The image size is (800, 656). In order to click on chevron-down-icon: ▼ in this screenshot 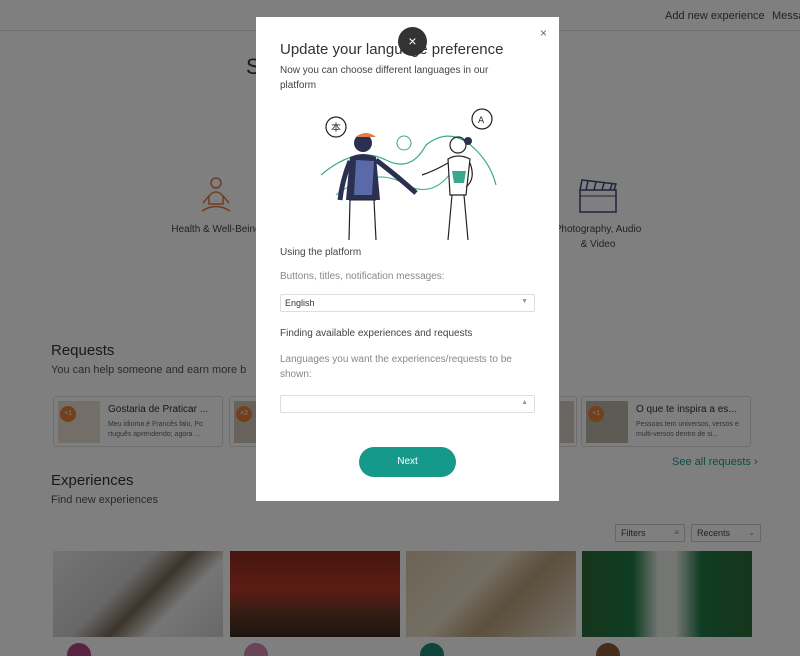, I will do `click(524, 301)`.